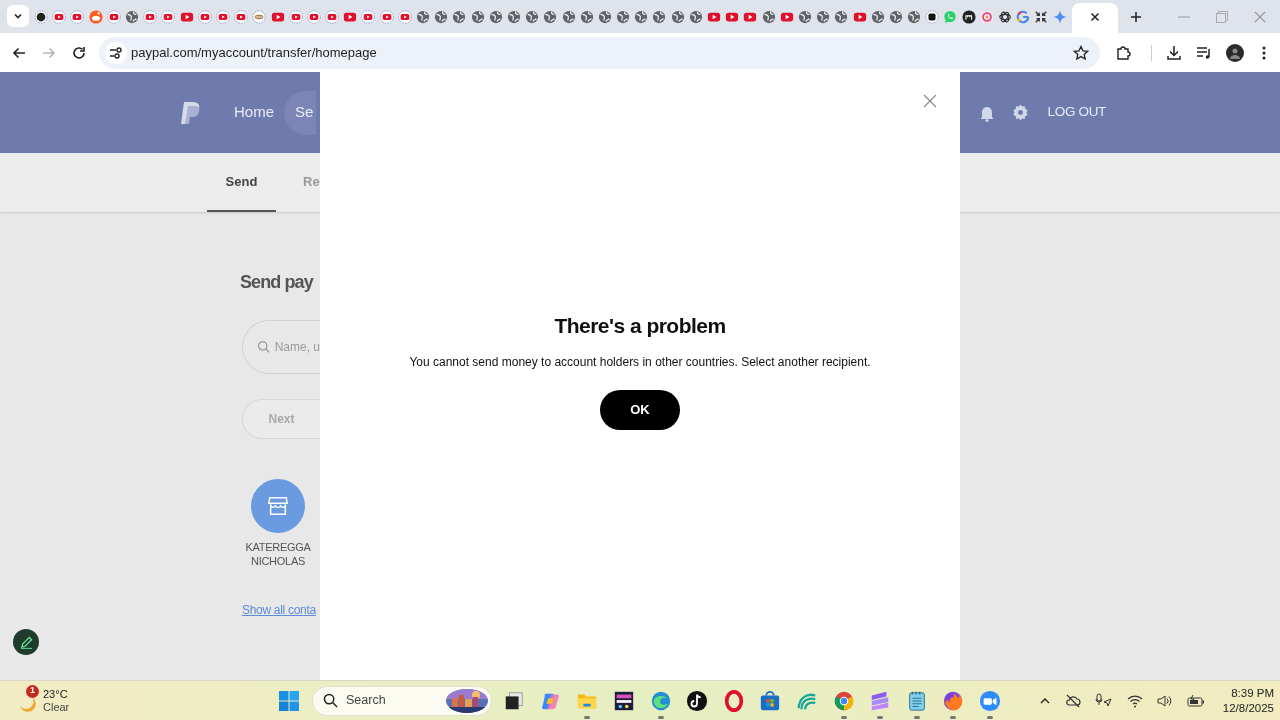  What do you see at coordinates (276, 282) in the screenshot?
I see `page-heading: Send pay` at bounding box center [276, 282].